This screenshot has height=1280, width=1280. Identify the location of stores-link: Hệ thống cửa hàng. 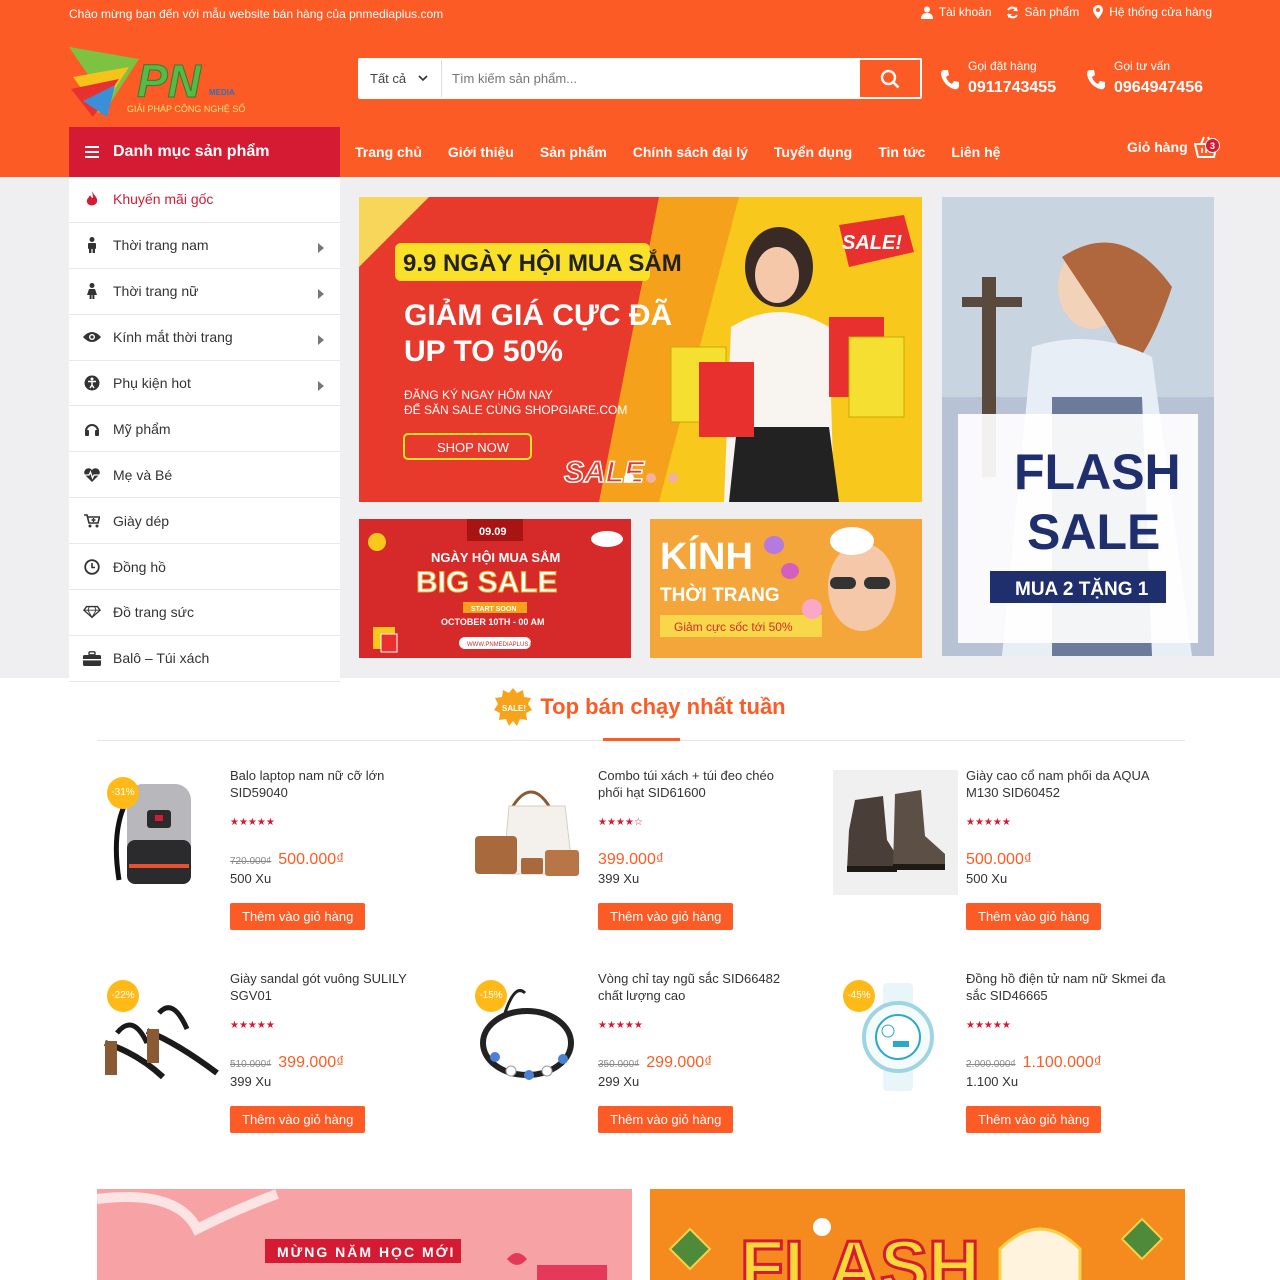
(1152, 12).